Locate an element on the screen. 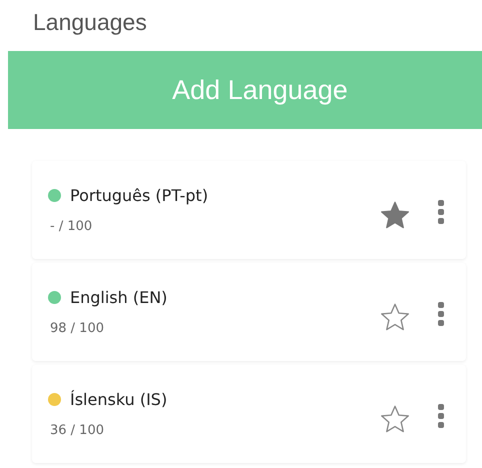 The width and height of the screenshot is (482, 468). language-name: Íslensku (IS) is located at coordinates (119, 399).